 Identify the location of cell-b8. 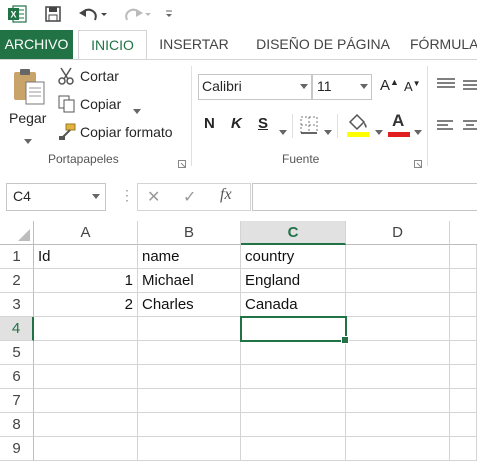
(189, 425).